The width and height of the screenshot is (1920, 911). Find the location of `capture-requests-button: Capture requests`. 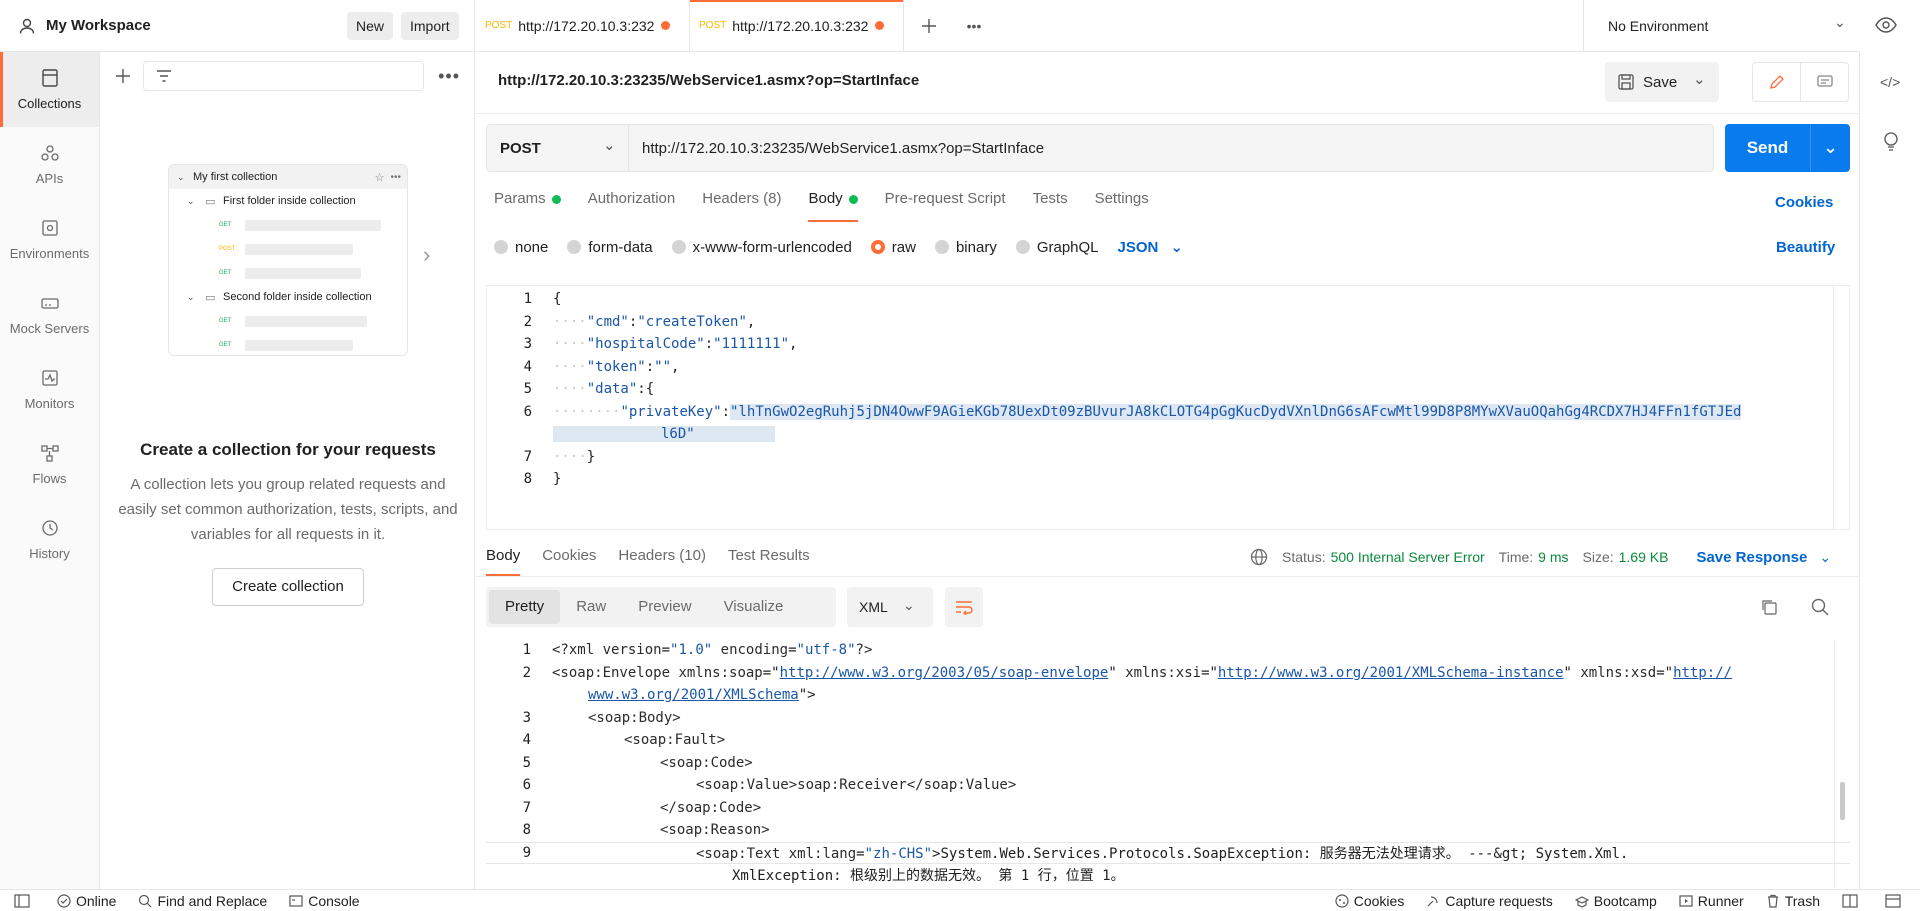

capture-requests-button: Capture requests is located at coordinates (1489, 901).